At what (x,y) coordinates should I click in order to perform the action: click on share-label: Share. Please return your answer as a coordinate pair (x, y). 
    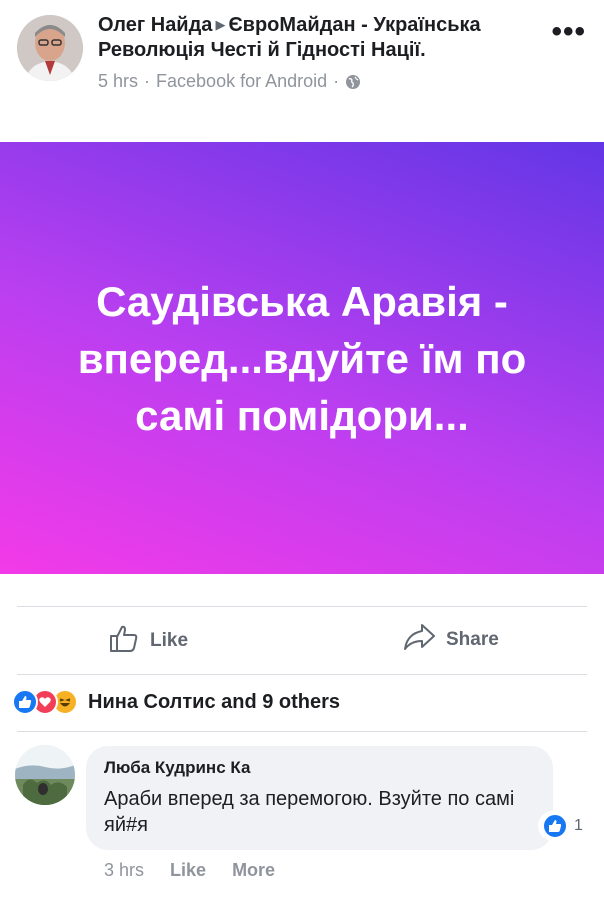
    Looking at the image, I should click on (472, 639).